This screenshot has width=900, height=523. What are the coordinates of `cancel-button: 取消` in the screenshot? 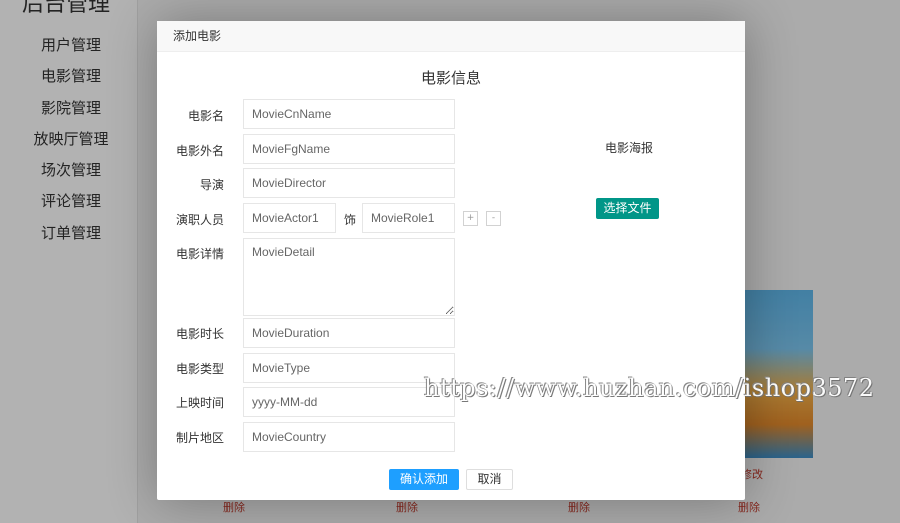 It's located at (489, 479).